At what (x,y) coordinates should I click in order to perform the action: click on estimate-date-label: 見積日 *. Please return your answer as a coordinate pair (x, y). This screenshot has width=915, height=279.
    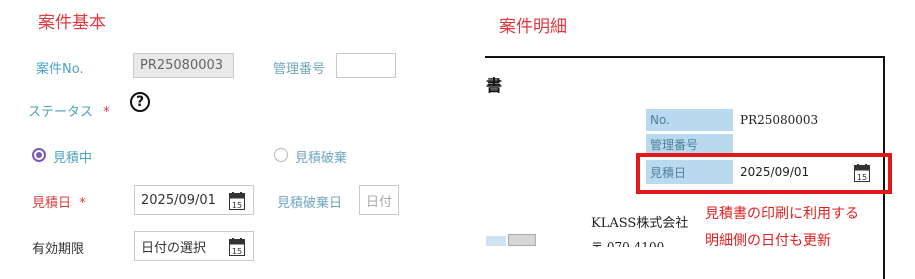
    Looking at the image, I should click on (59, 201).